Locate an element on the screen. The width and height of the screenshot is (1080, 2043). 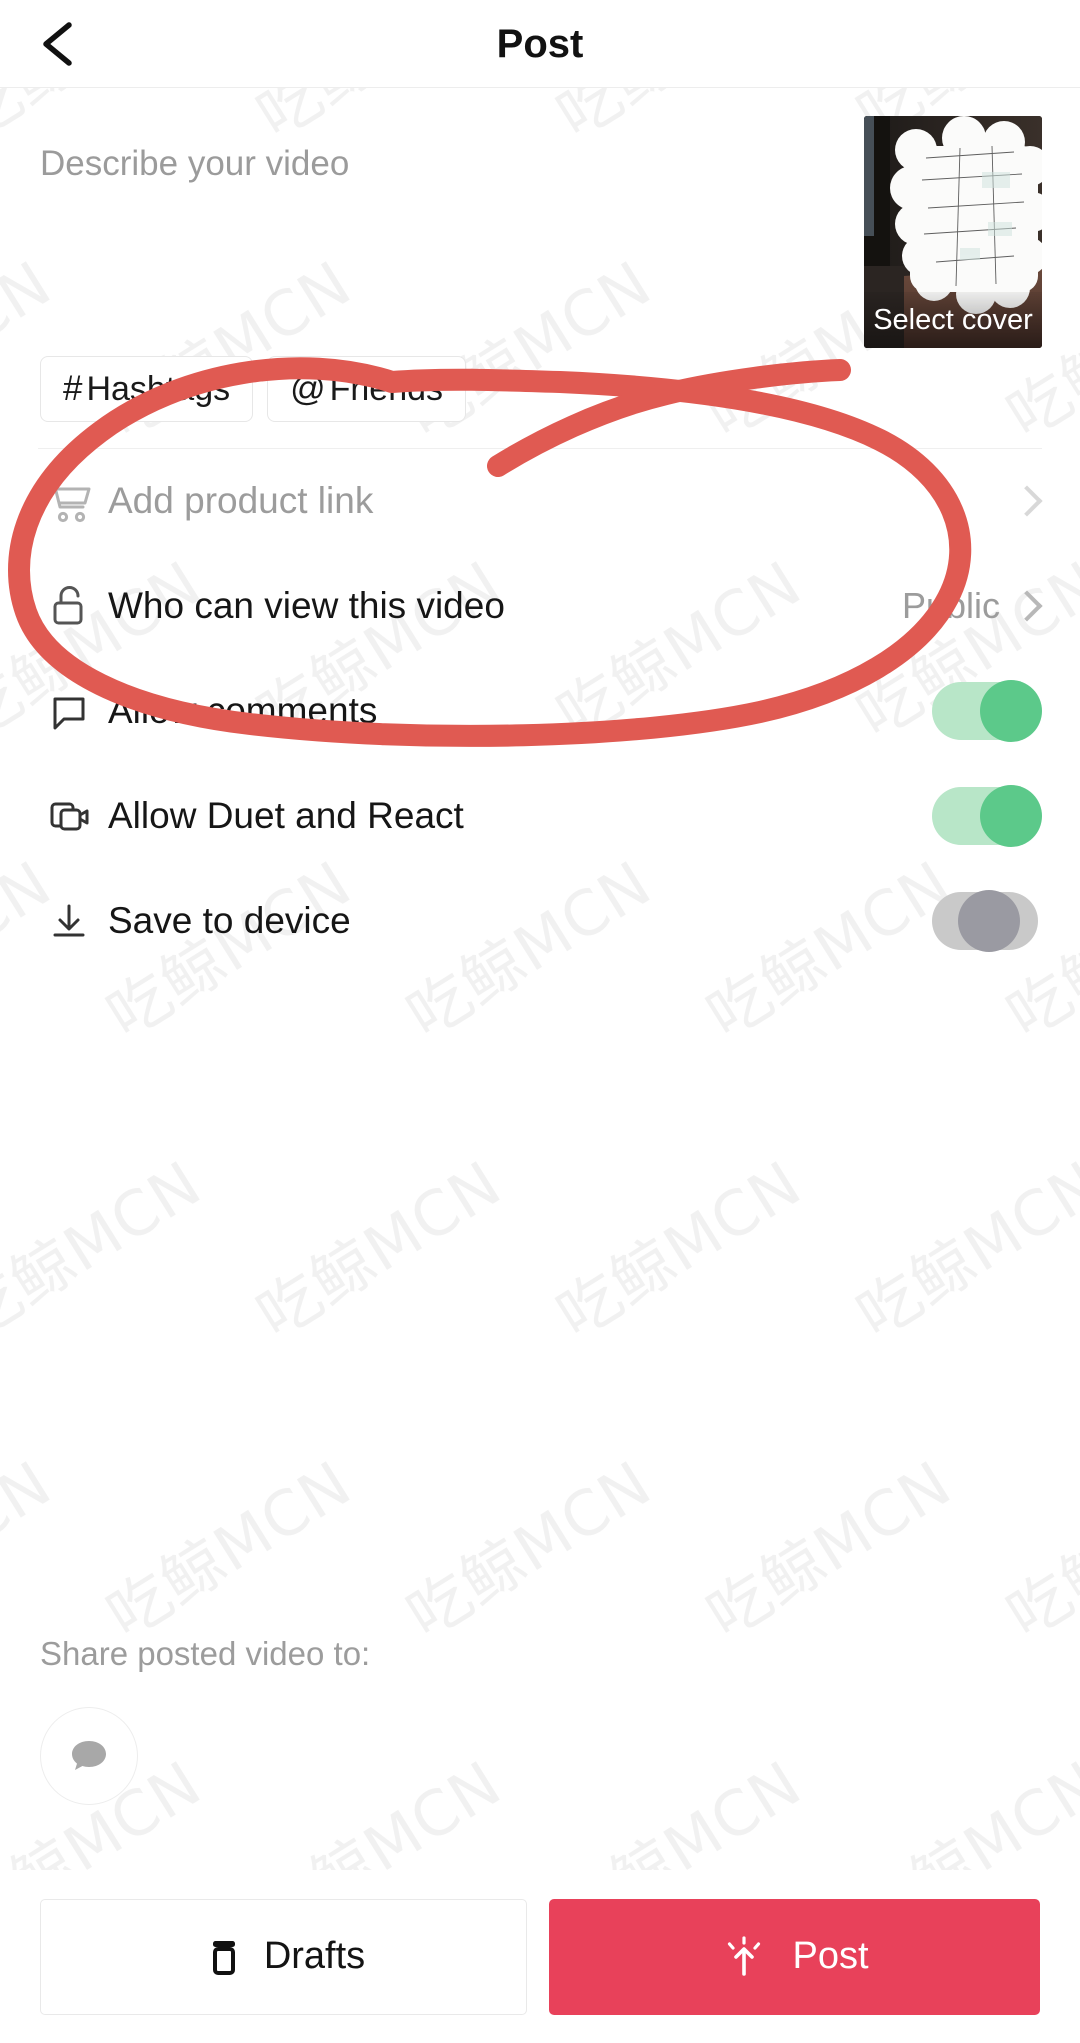
row-divider is located at coordinates (540, 448).